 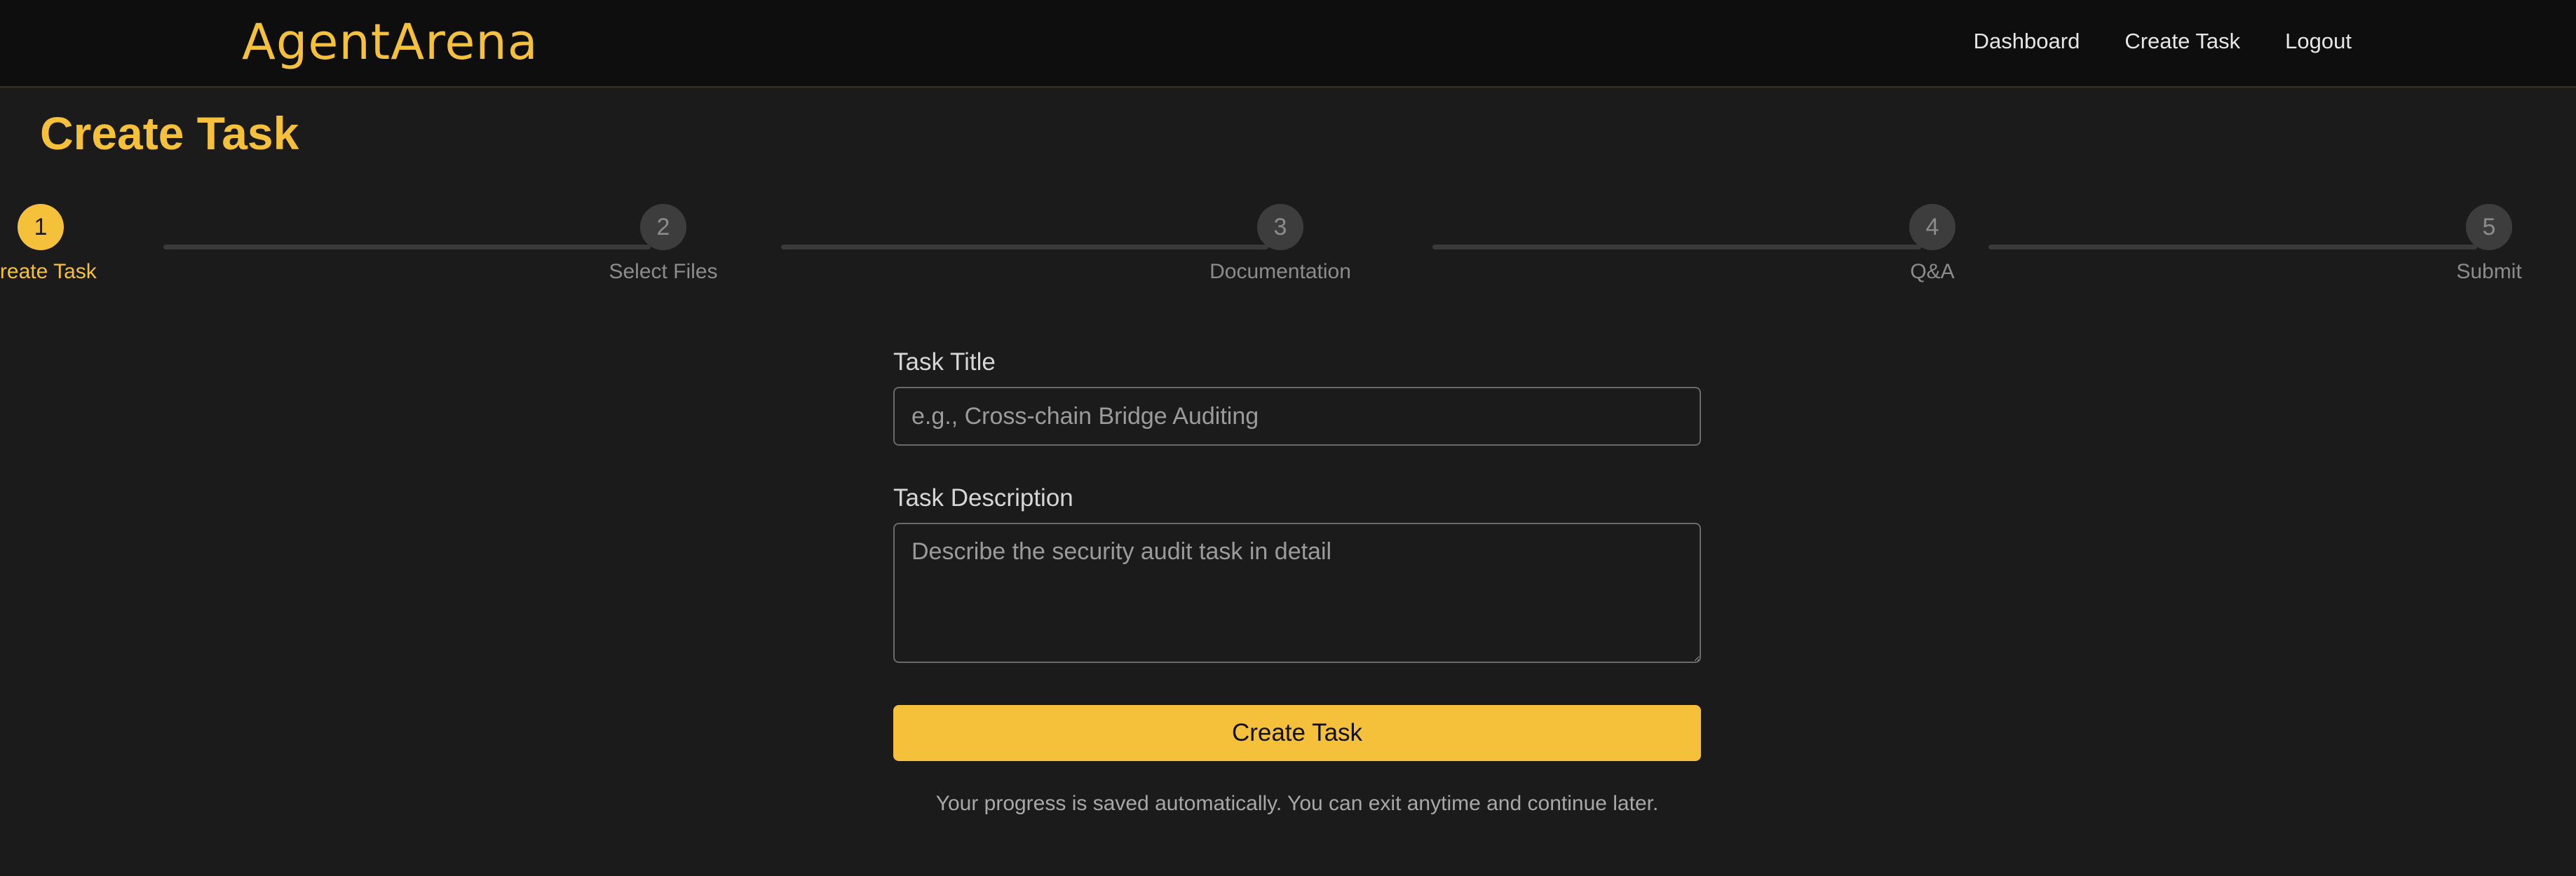 What do you see at coordinates (2489, 271) in the screenshot?
I see `step-label: Submit` at bounding box center [2489, 271].